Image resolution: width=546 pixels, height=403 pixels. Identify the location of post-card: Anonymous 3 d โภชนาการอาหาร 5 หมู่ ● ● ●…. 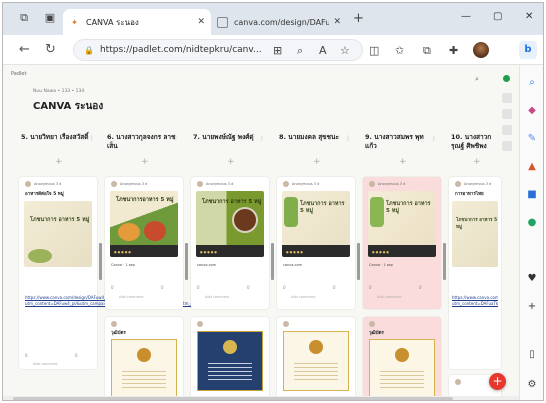
(144, 243).